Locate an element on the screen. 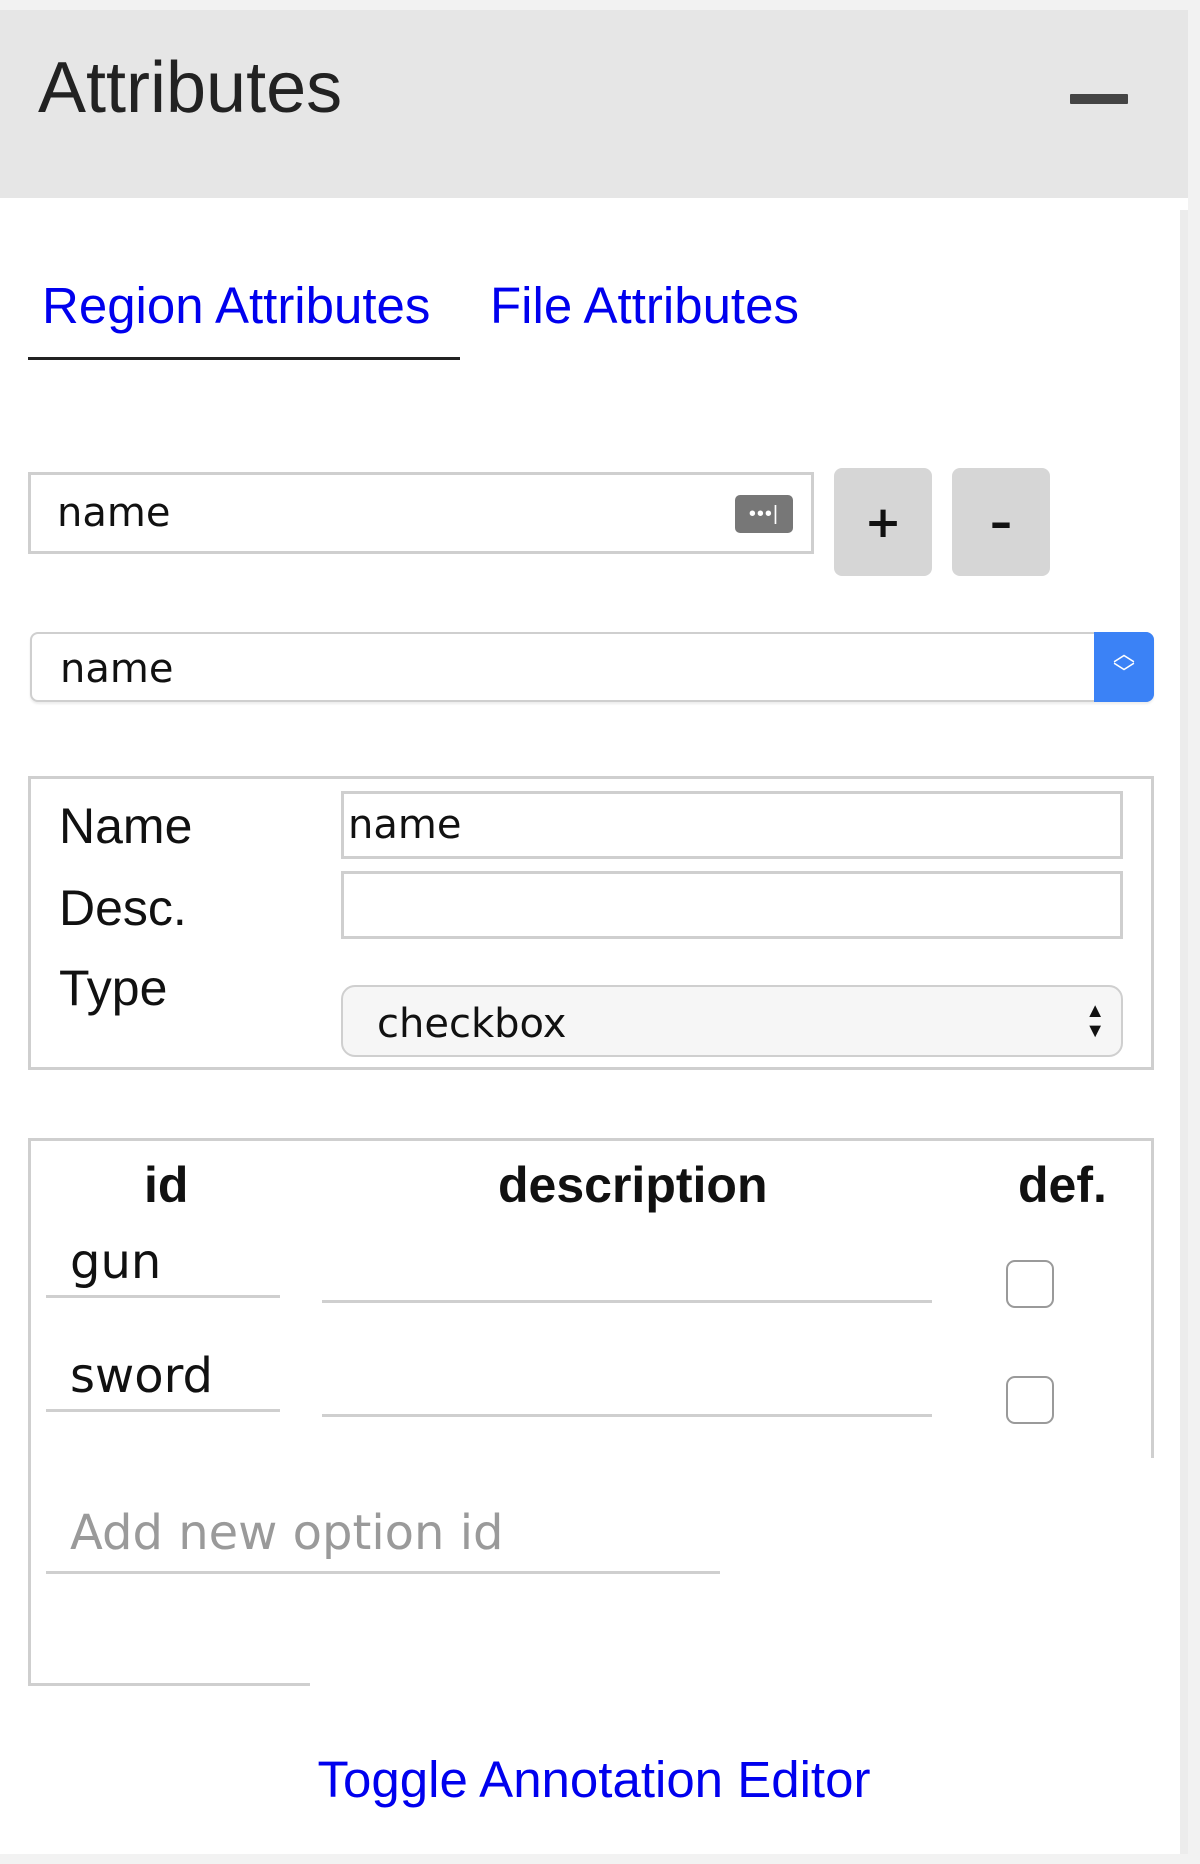 This screenshot has height=1864, width=1200. tab-region-attributes: Region Attributes is located at coordinates (236, 305).